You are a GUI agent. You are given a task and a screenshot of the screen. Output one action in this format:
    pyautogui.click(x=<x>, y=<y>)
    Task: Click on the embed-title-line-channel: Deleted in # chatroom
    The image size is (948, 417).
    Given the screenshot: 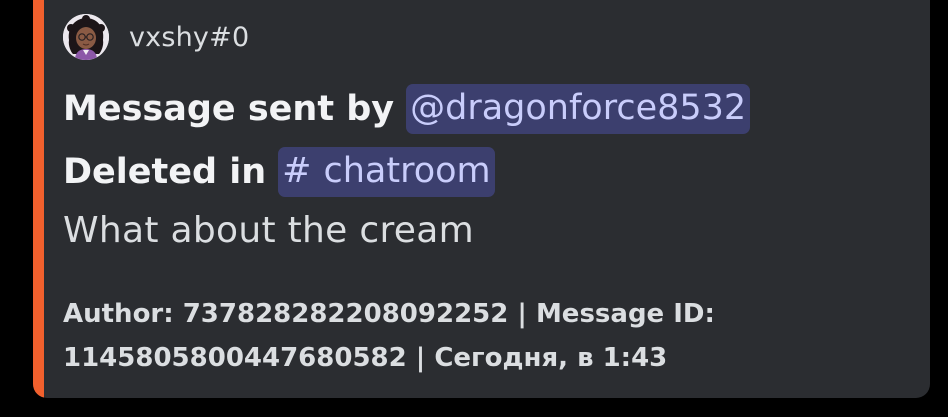 What is the action you would take?
    pyautogui.click(x=279, y=172)
    